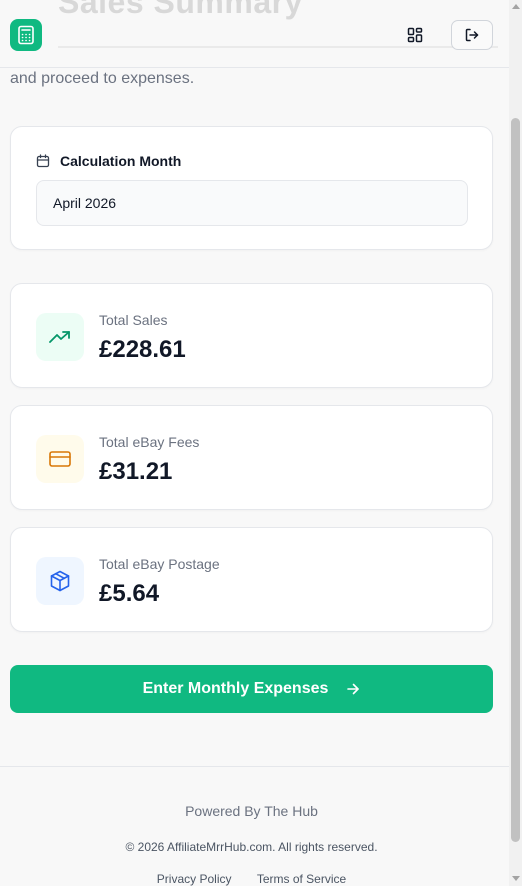 This screenshot has height=886, width=522. I want to click on calculation-month-card: Calculation Month April 2026, so click(251, 188).